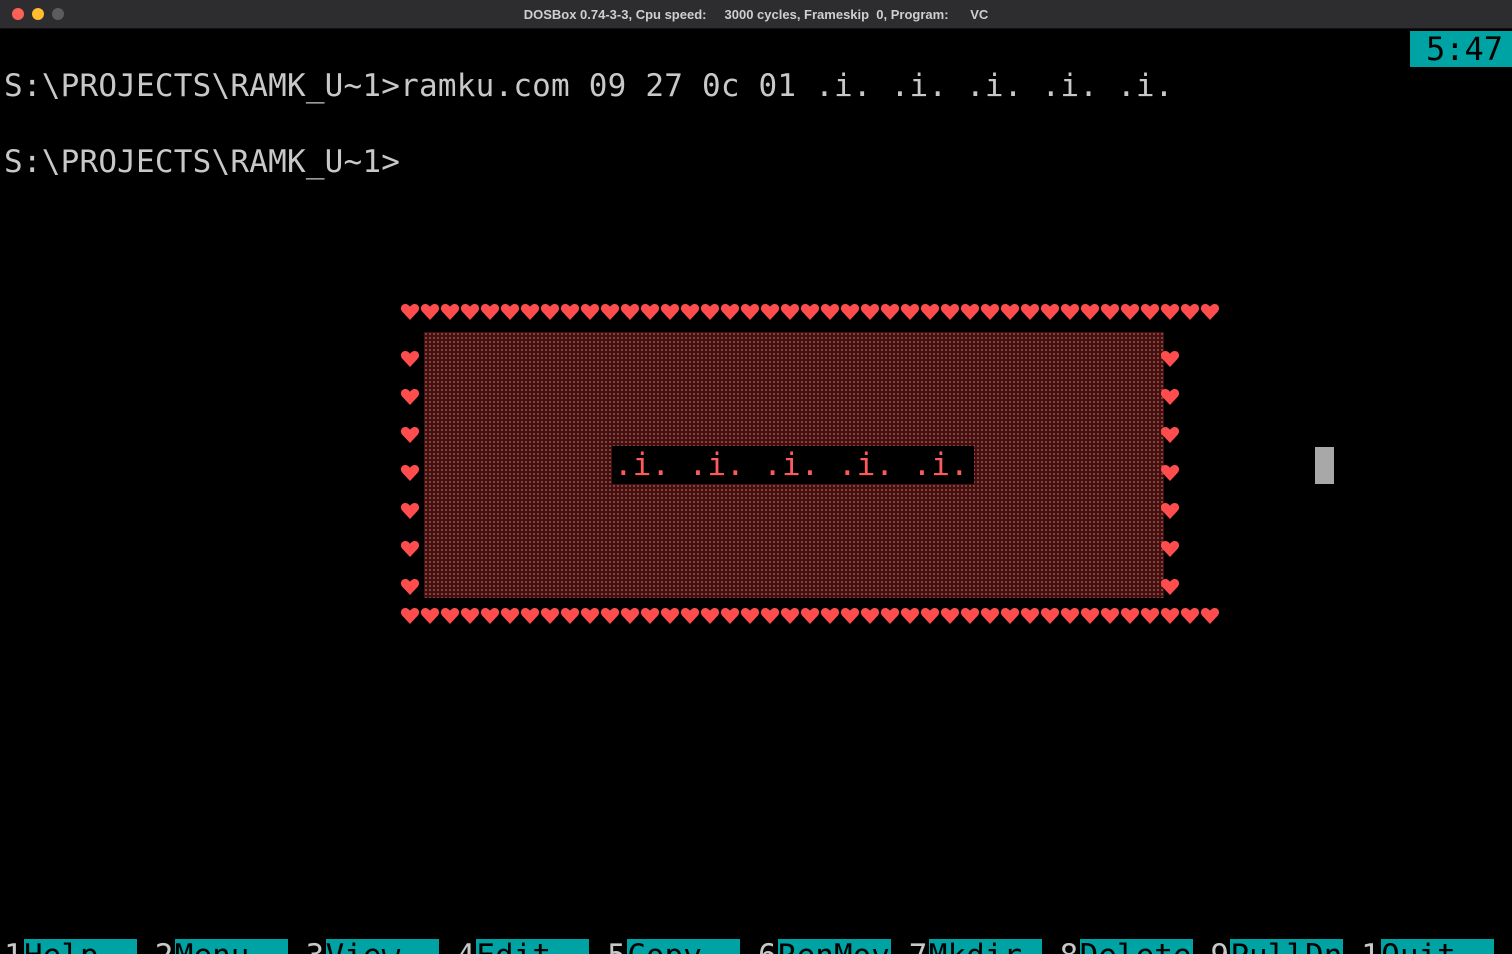 Image resolution: width=1512 pixels, height=954 pixels. I want to click on heart-border-left, so click(411, 473).